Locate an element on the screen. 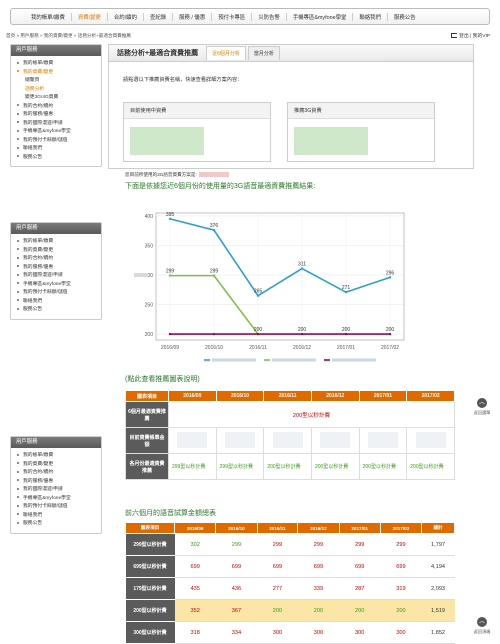  total-cell: 1,797 is located at coordinates (438, 544).